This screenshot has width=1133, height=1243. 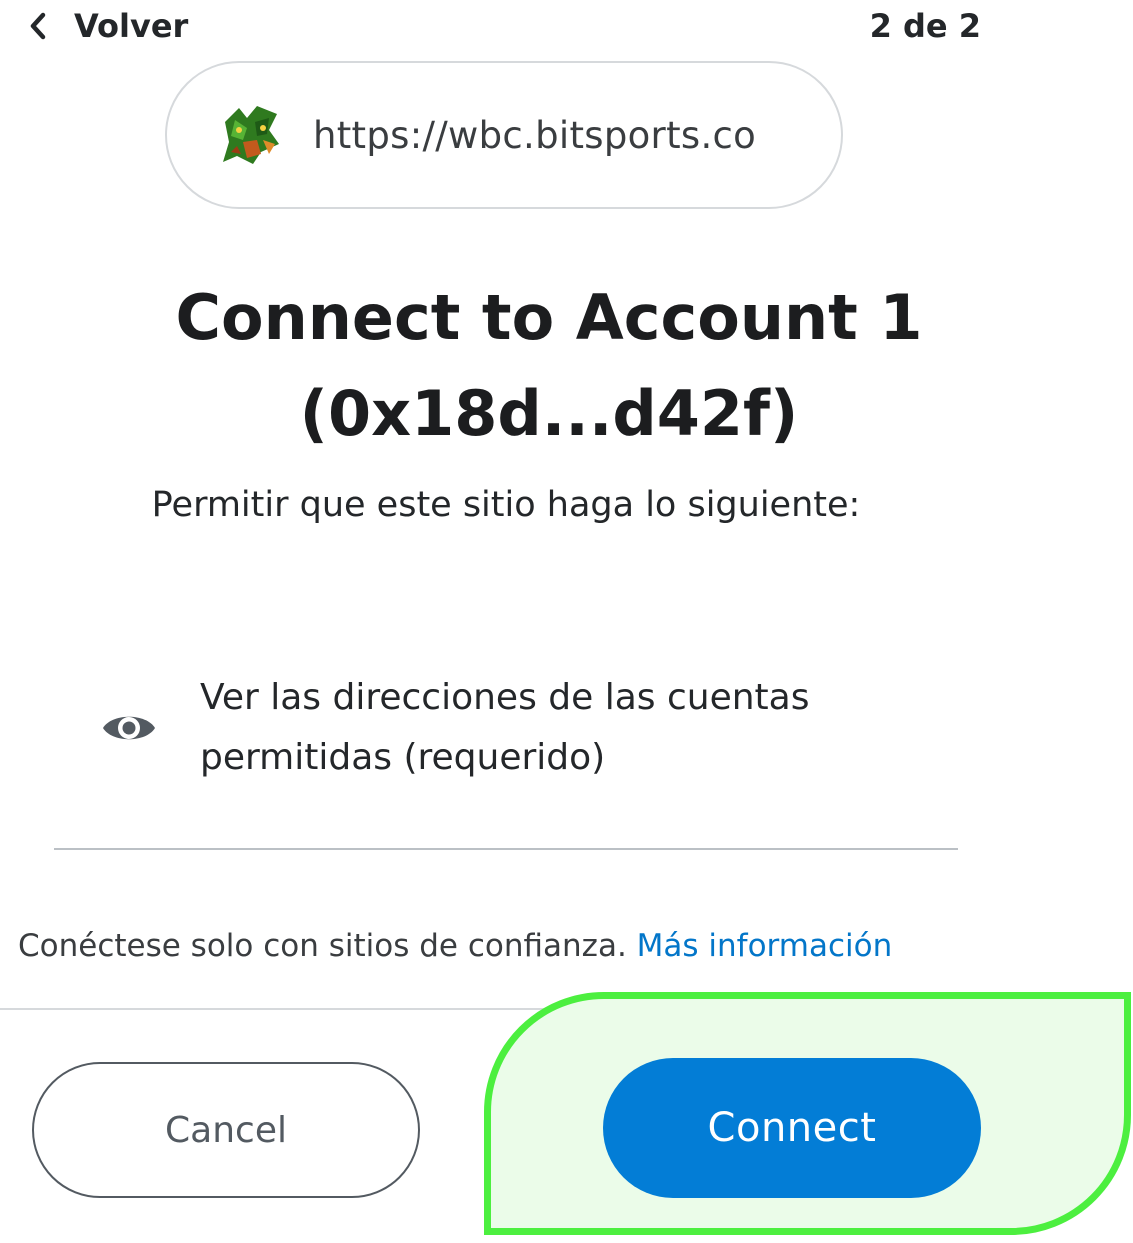 I want to click on back-label: Volver, so click(x=131, y=26).